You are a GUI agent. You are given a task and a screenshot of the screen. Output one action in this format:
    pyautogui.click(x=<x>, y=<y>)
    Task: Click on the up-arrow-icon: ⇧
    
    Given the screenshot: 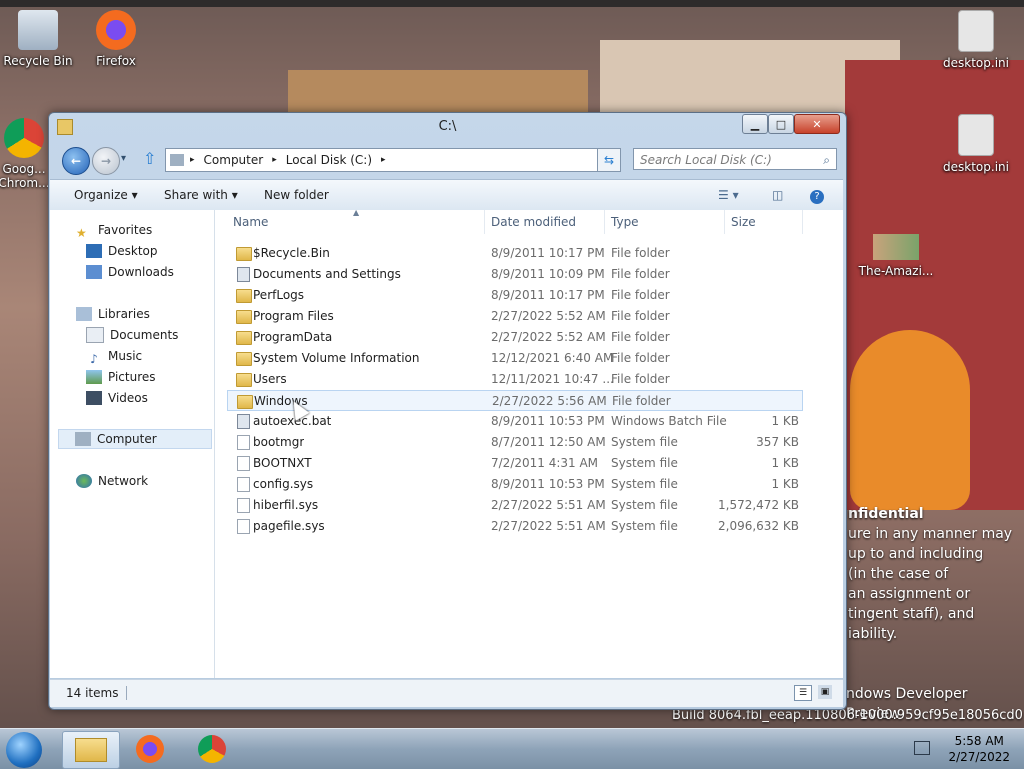 What is the action you would take?
    pyautogui.click(x=149, y=158)
    